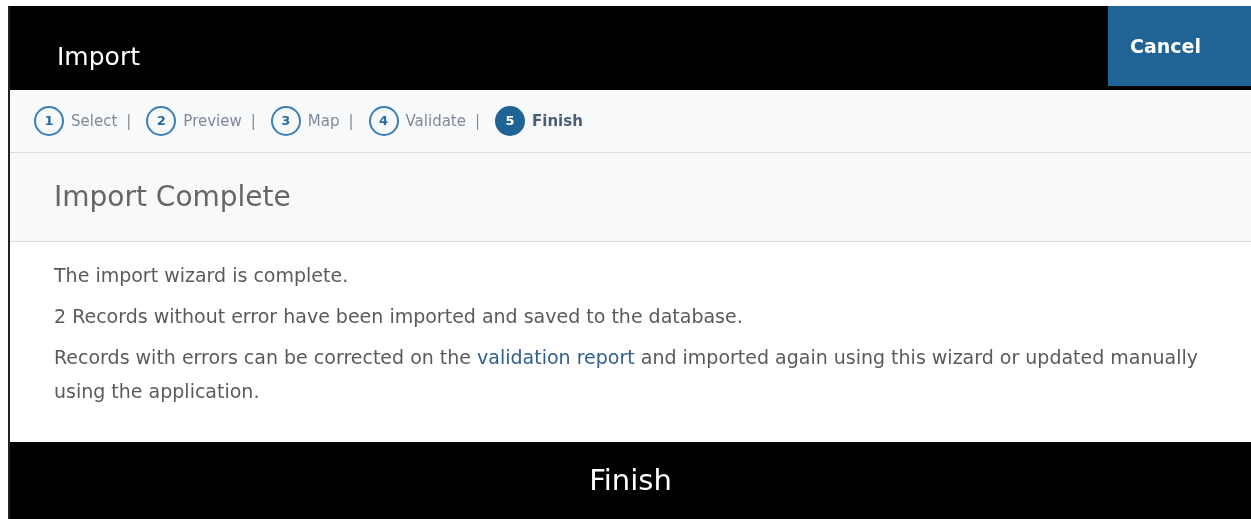  What do you see at coordinates (435, 121) in the screenshot?
I see `step-label: Validate` at bounding box center [435, 121].